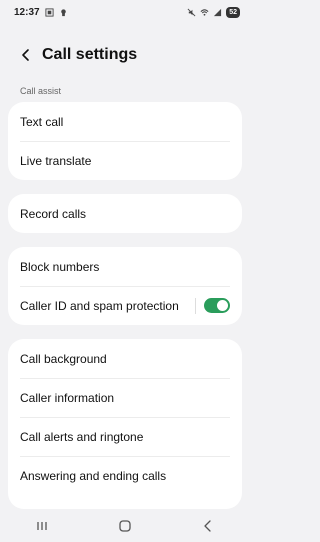  I want to click on recent-apps-button, so click(42, 526).